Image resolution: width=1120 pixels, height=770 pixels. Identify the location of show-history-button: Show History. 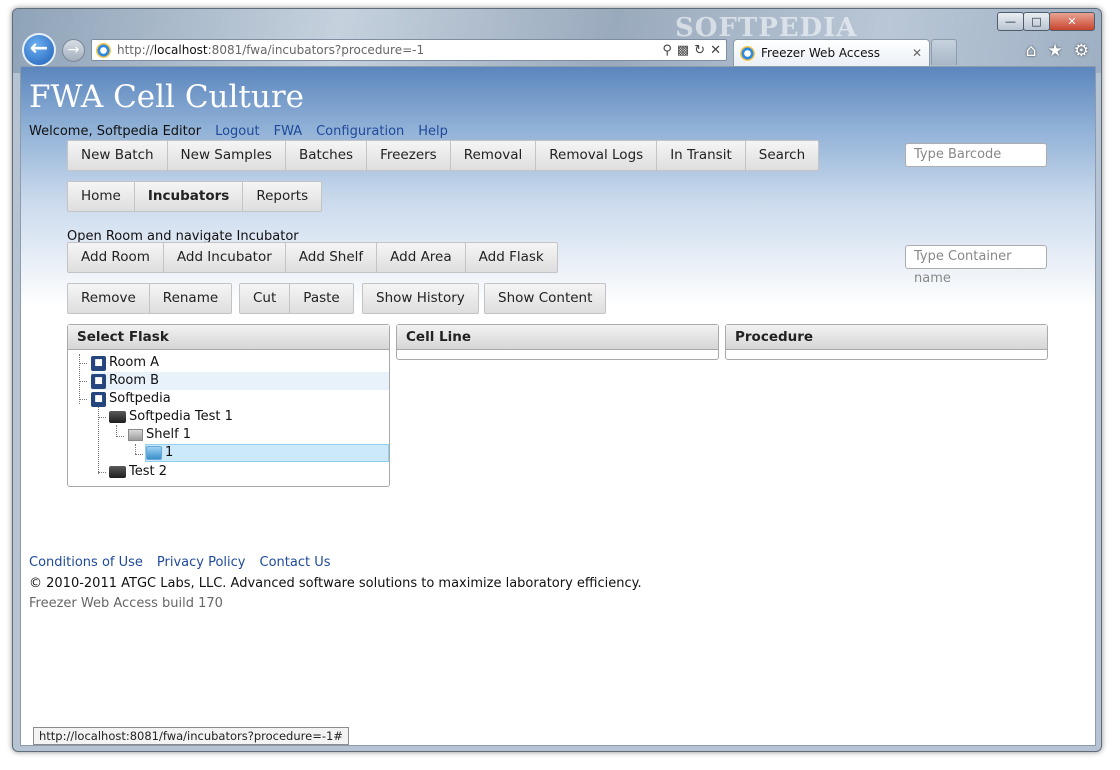
(420, 298).